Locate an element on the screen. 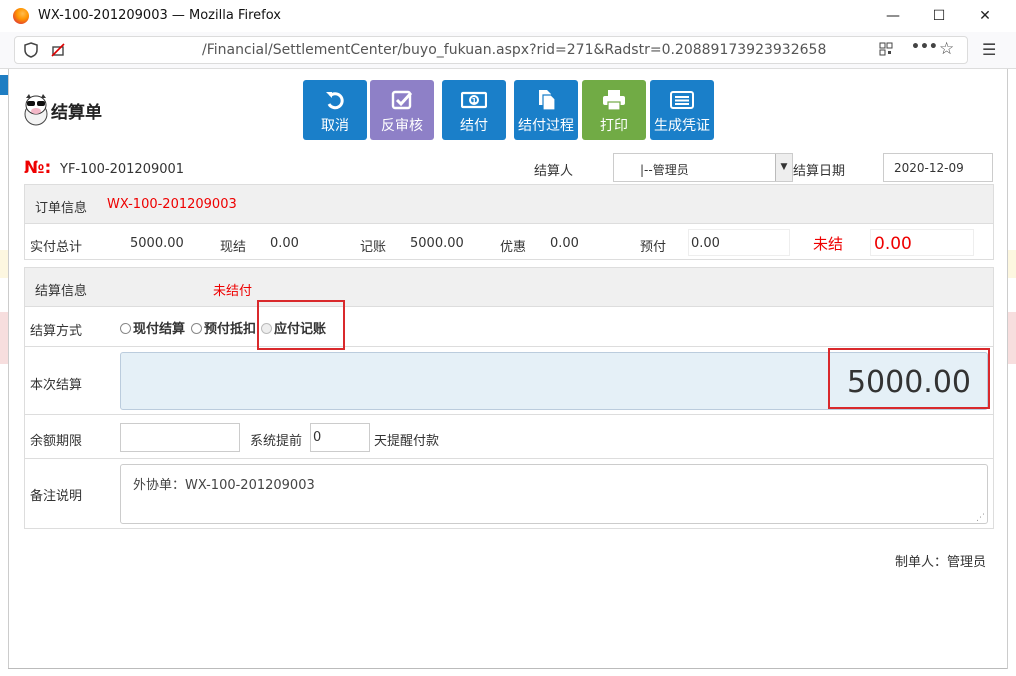  settler-label: 结算人 is located at coordinates (554, 171).